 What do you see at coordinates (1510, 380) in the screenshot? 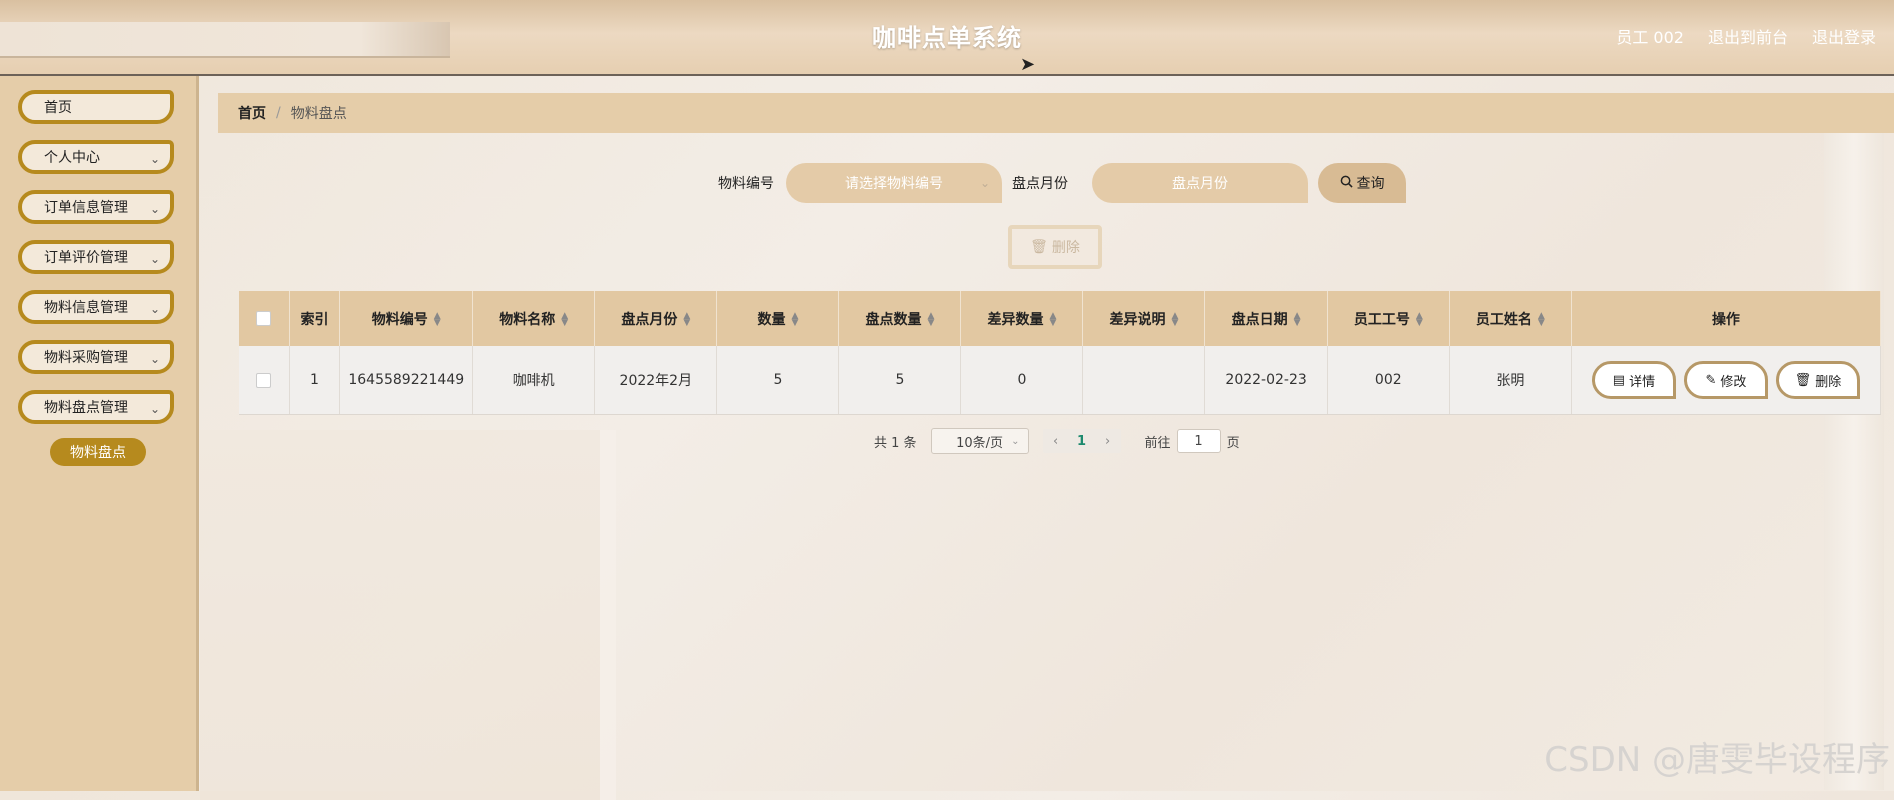
I see `cell-emp-name: 张明` at bounding box center [1510, 380].